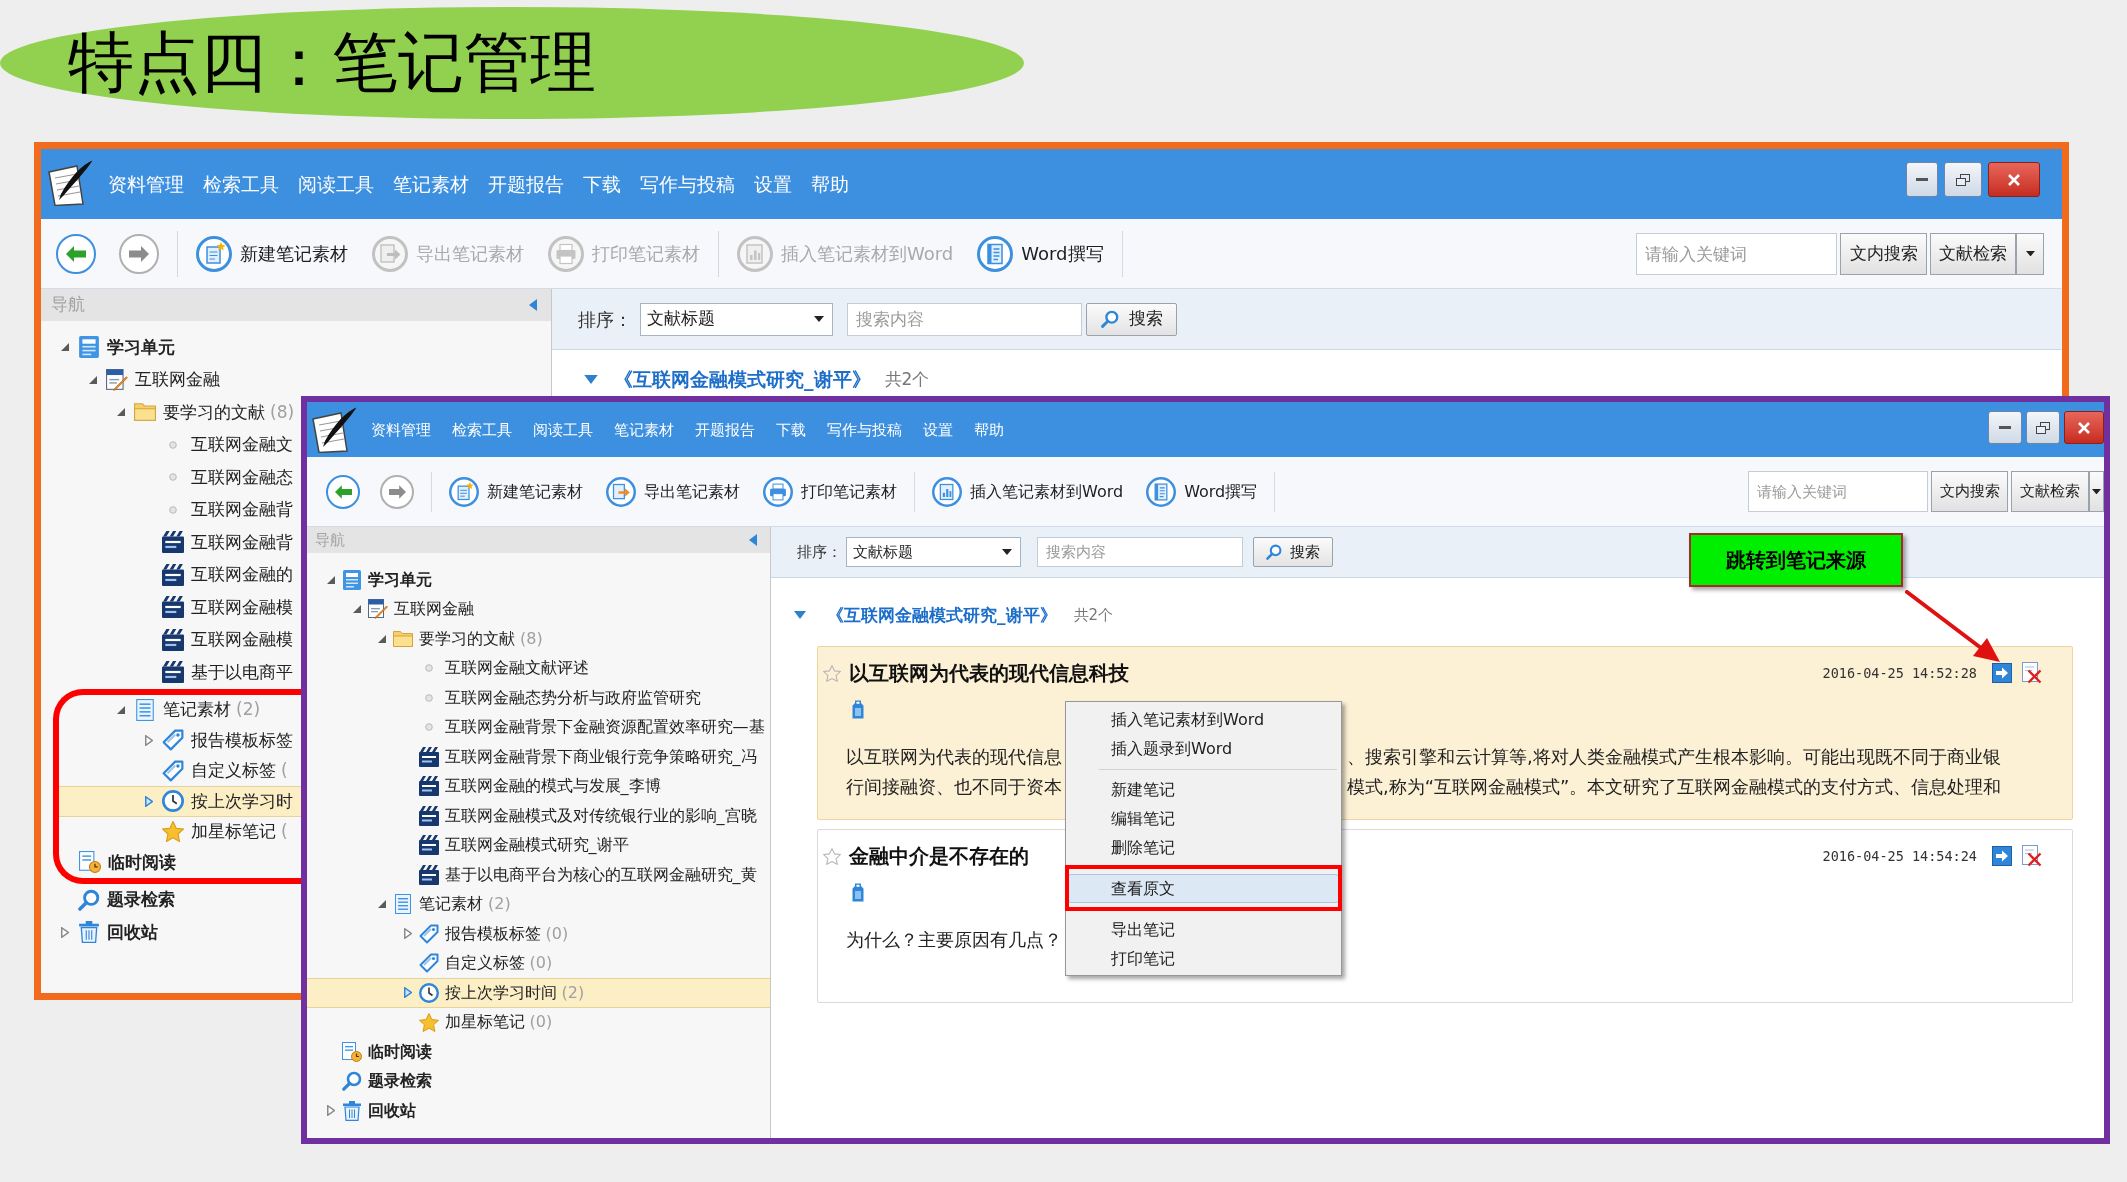 The height and width of the screenshot is (1182, 2127). I want to click on dropdown-button, so click(2096, 491).